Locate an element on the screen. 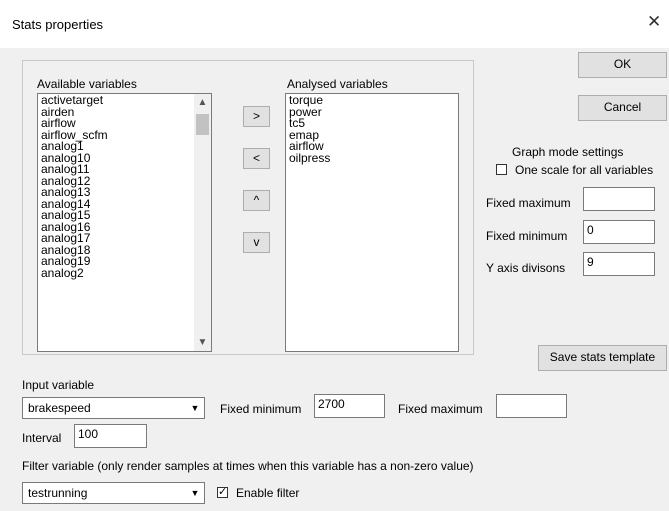 The height and width of the screenshot is (511, 669). input-fixed-min-input: 2700 is located at coordinates (349, 406).